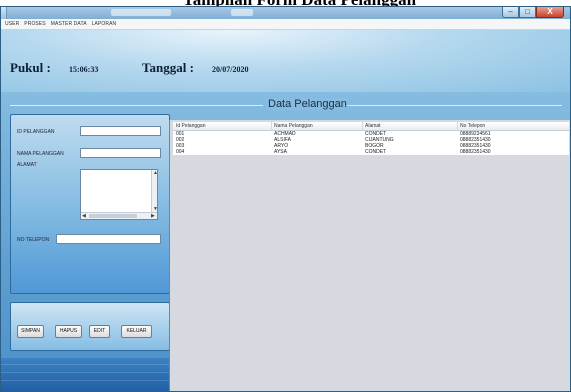  Describe the element at coordinates (33, 240) in the screenshot. I see `no-telepon-label: NO TELEPON` at that location.